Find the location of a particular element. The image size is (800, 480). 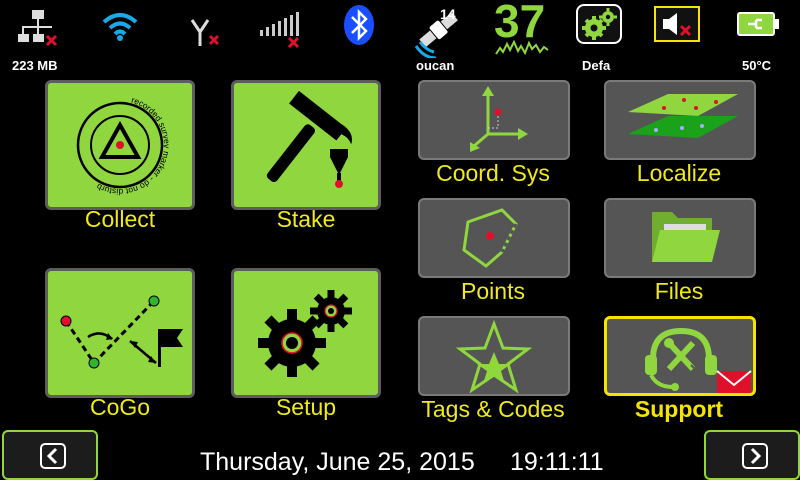

temperature-label: 50°C is located at coordinates (757, 65).